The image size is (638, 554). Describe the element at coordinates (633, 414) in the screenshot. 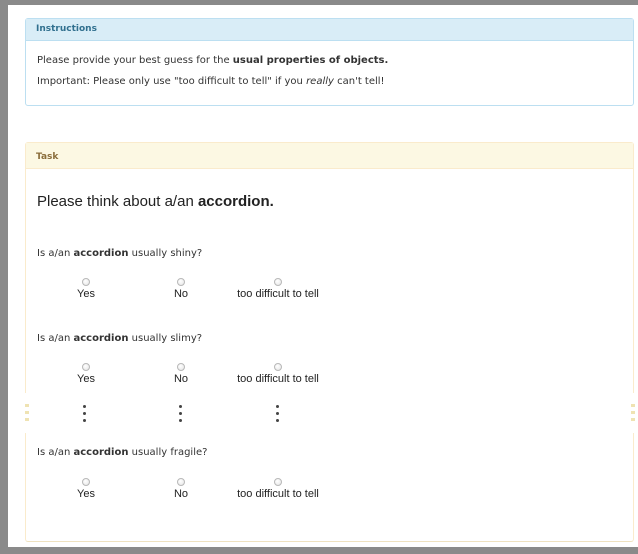

I see `panel-right-edge-dots` at that location.